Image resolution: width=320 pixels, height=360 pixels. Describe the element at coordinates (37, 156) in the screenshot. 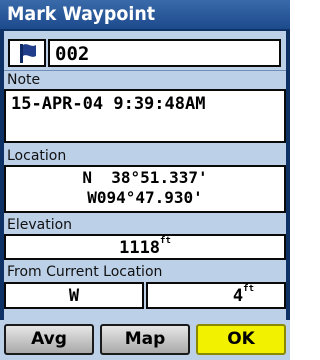

I see `location-label: Location` at that location.